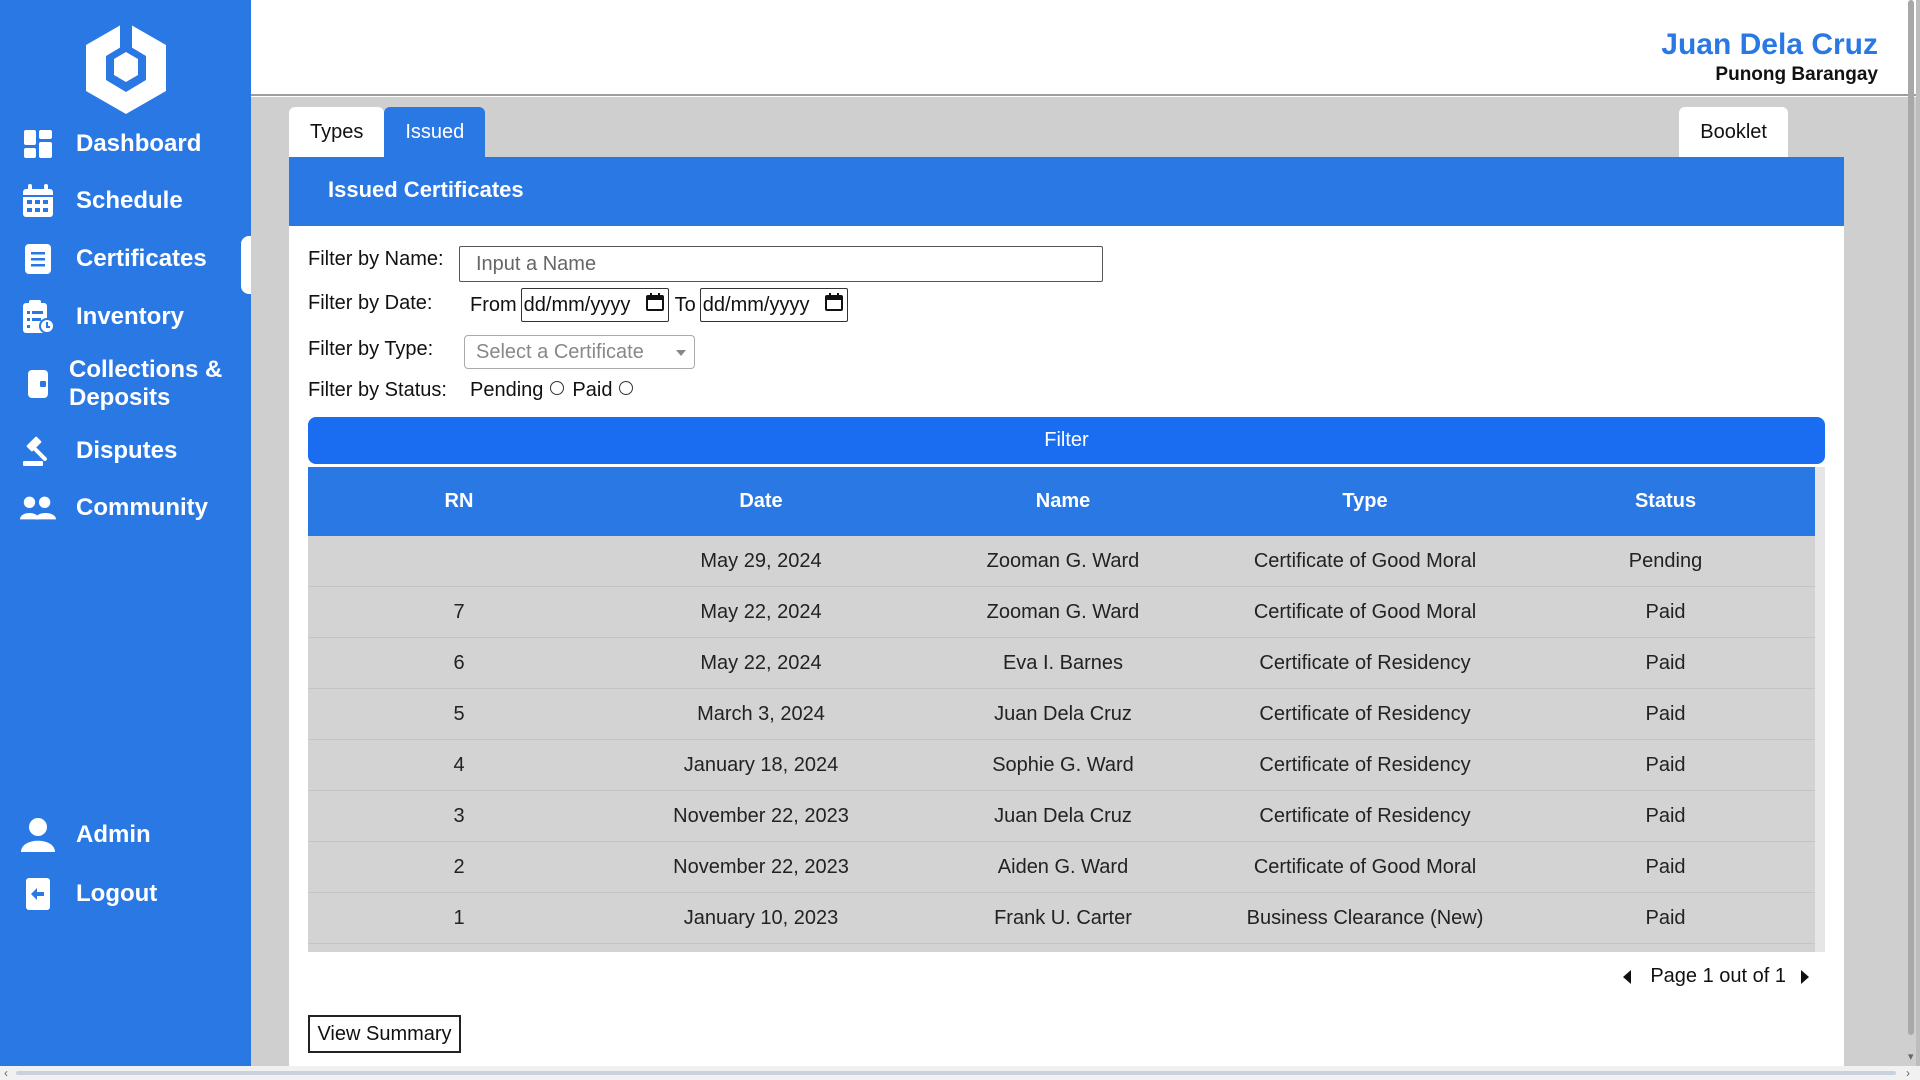  What do you see at coordinates (1820, 709) in the screenshot?
I see `table-scrollbar` at bounding box center [1820, 709].